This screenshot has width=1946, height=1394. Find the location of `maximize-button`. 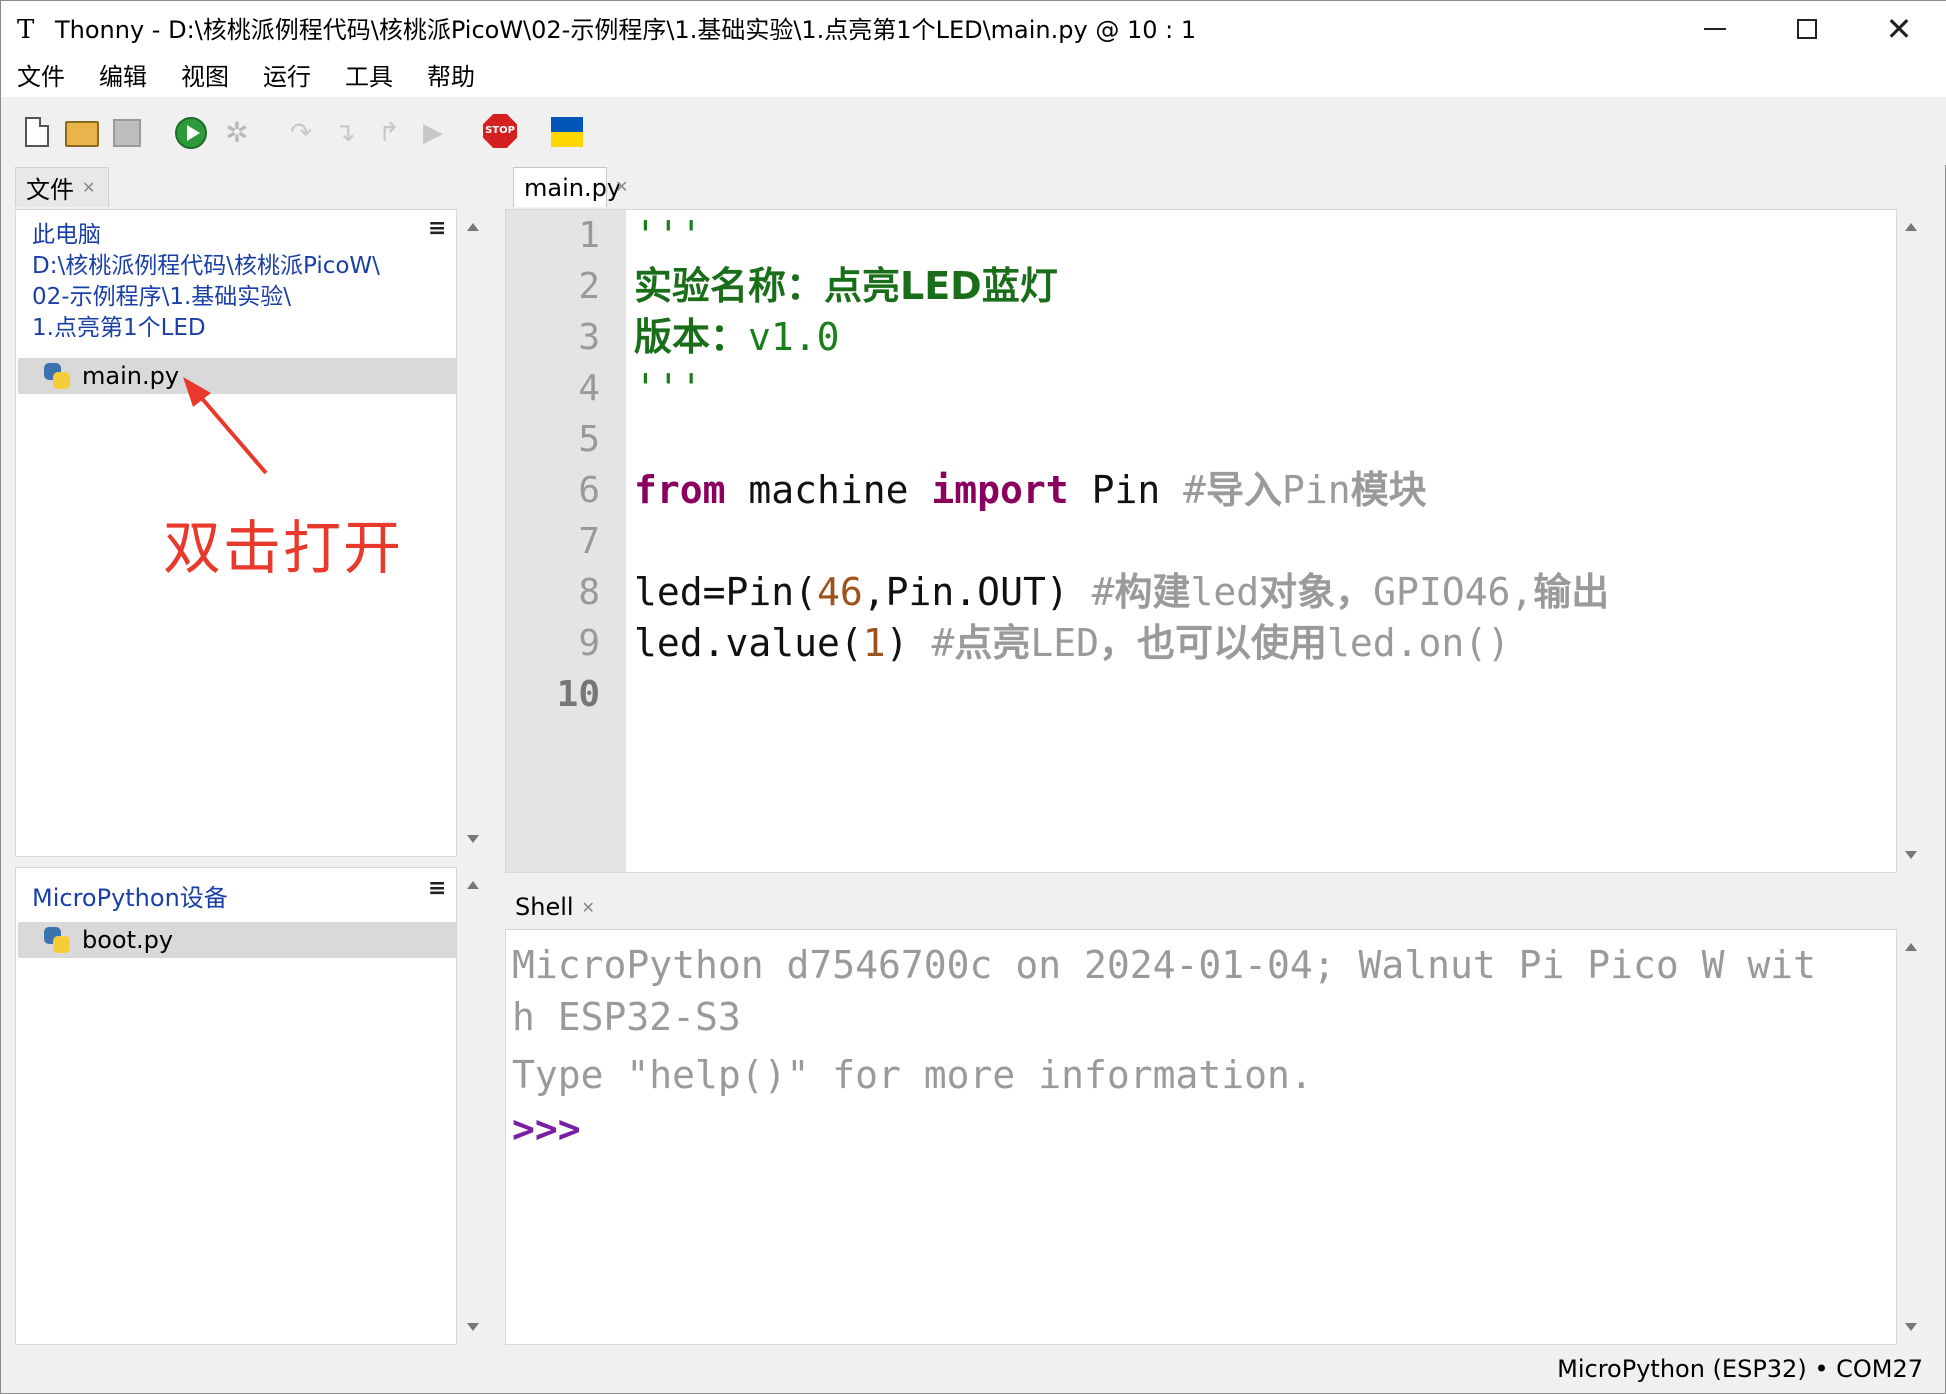

maximize-button is located at coordinates (1807, 29).